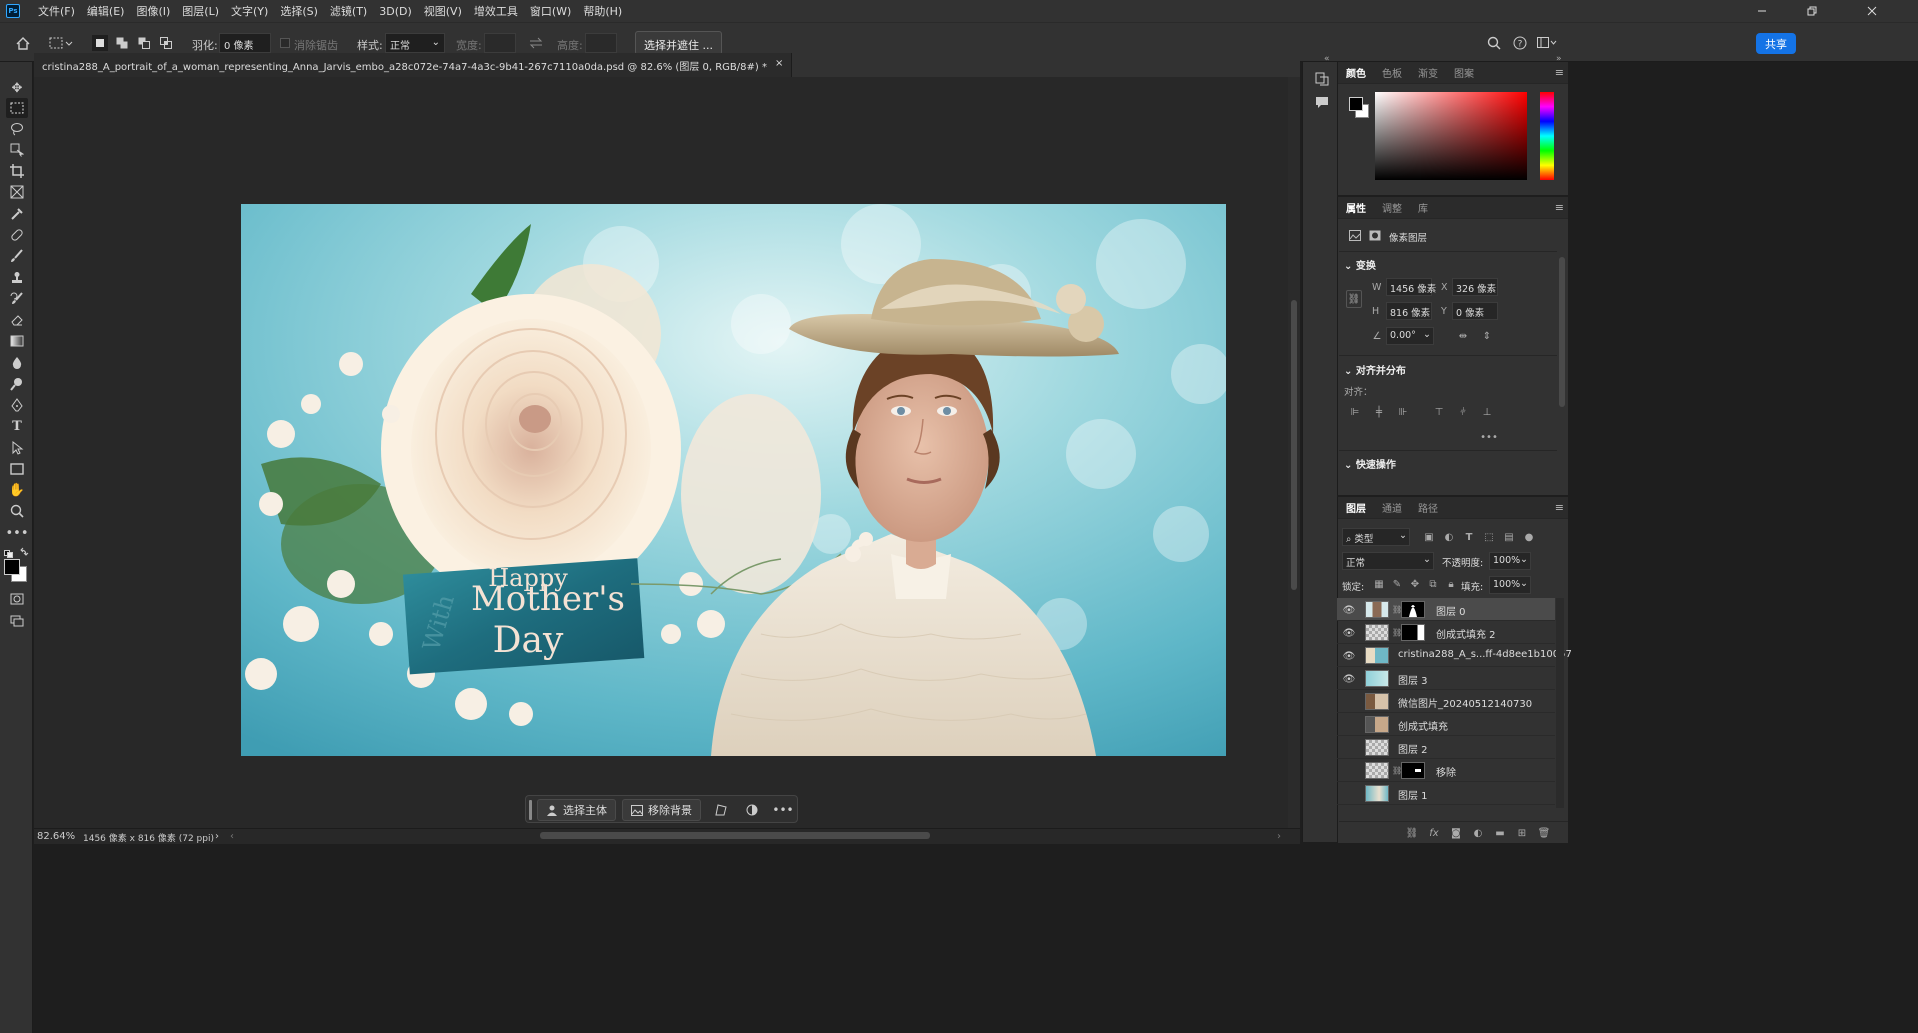 This screenshot has width=1918, height=1033. What do you see at coordinates (56, 11) in the screenshot?
I see `menu-file: 文件(F)` at bounding box center [56, 11].